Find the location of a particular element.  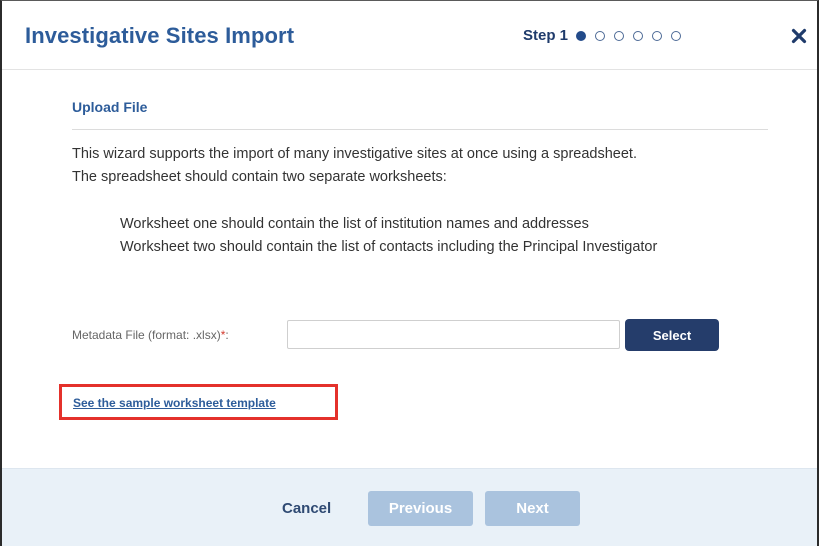

cancel-button: Cancel is located at coordinates (306, 508).